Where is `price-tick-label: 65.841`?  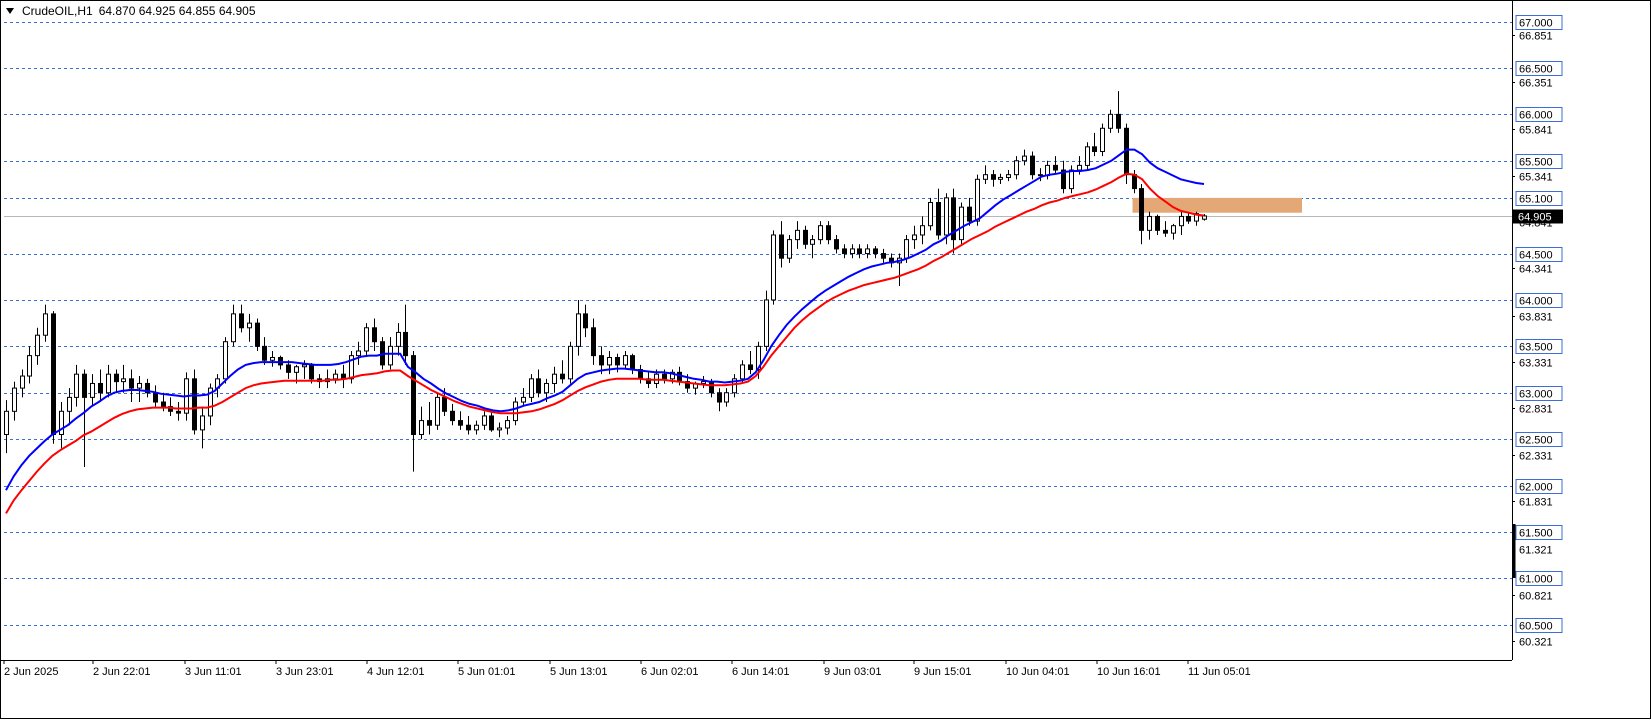
price-tick-label: 65.841 is located at coordinates (1536, 131).